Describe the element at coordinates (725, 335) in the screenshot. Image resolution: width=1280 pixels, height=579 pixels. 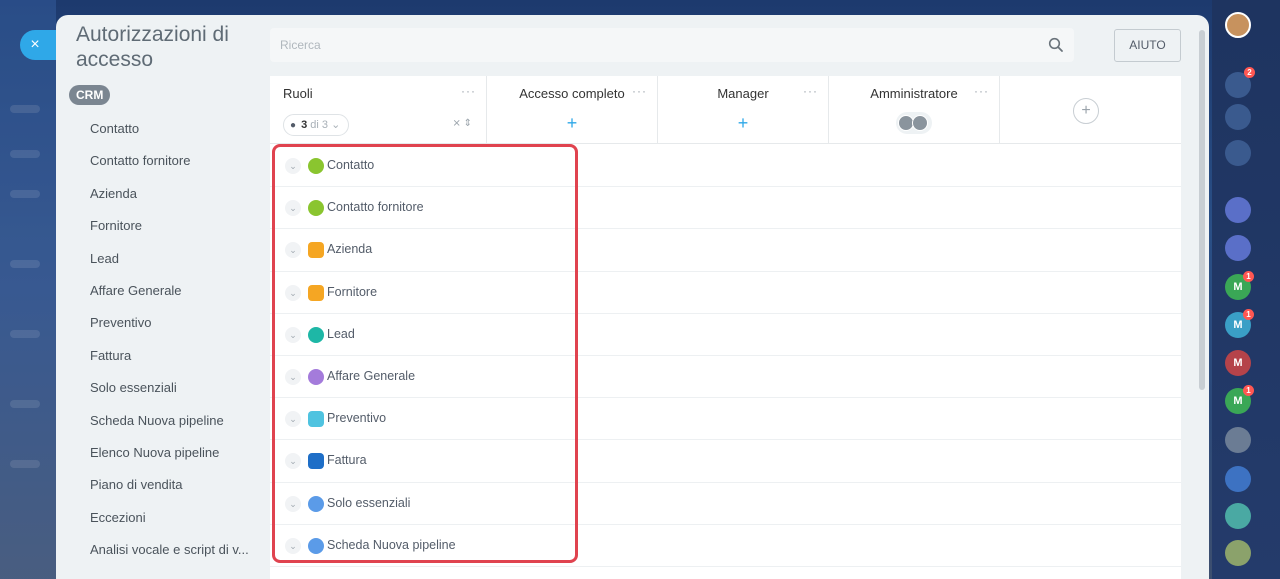
I see `table-row: ⌄ Lead` at that location.